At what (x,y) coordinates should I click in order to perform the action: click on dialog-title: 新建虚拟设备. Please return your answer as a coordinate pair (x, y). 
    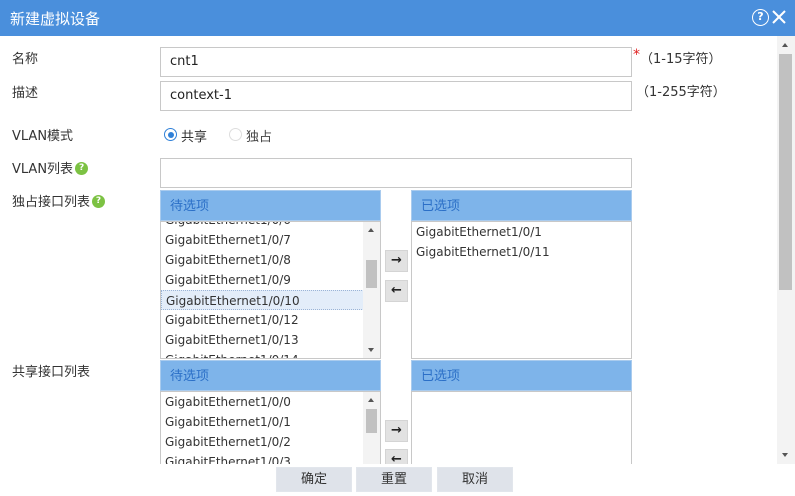
    Looking at the image, I should click on (55, 19).